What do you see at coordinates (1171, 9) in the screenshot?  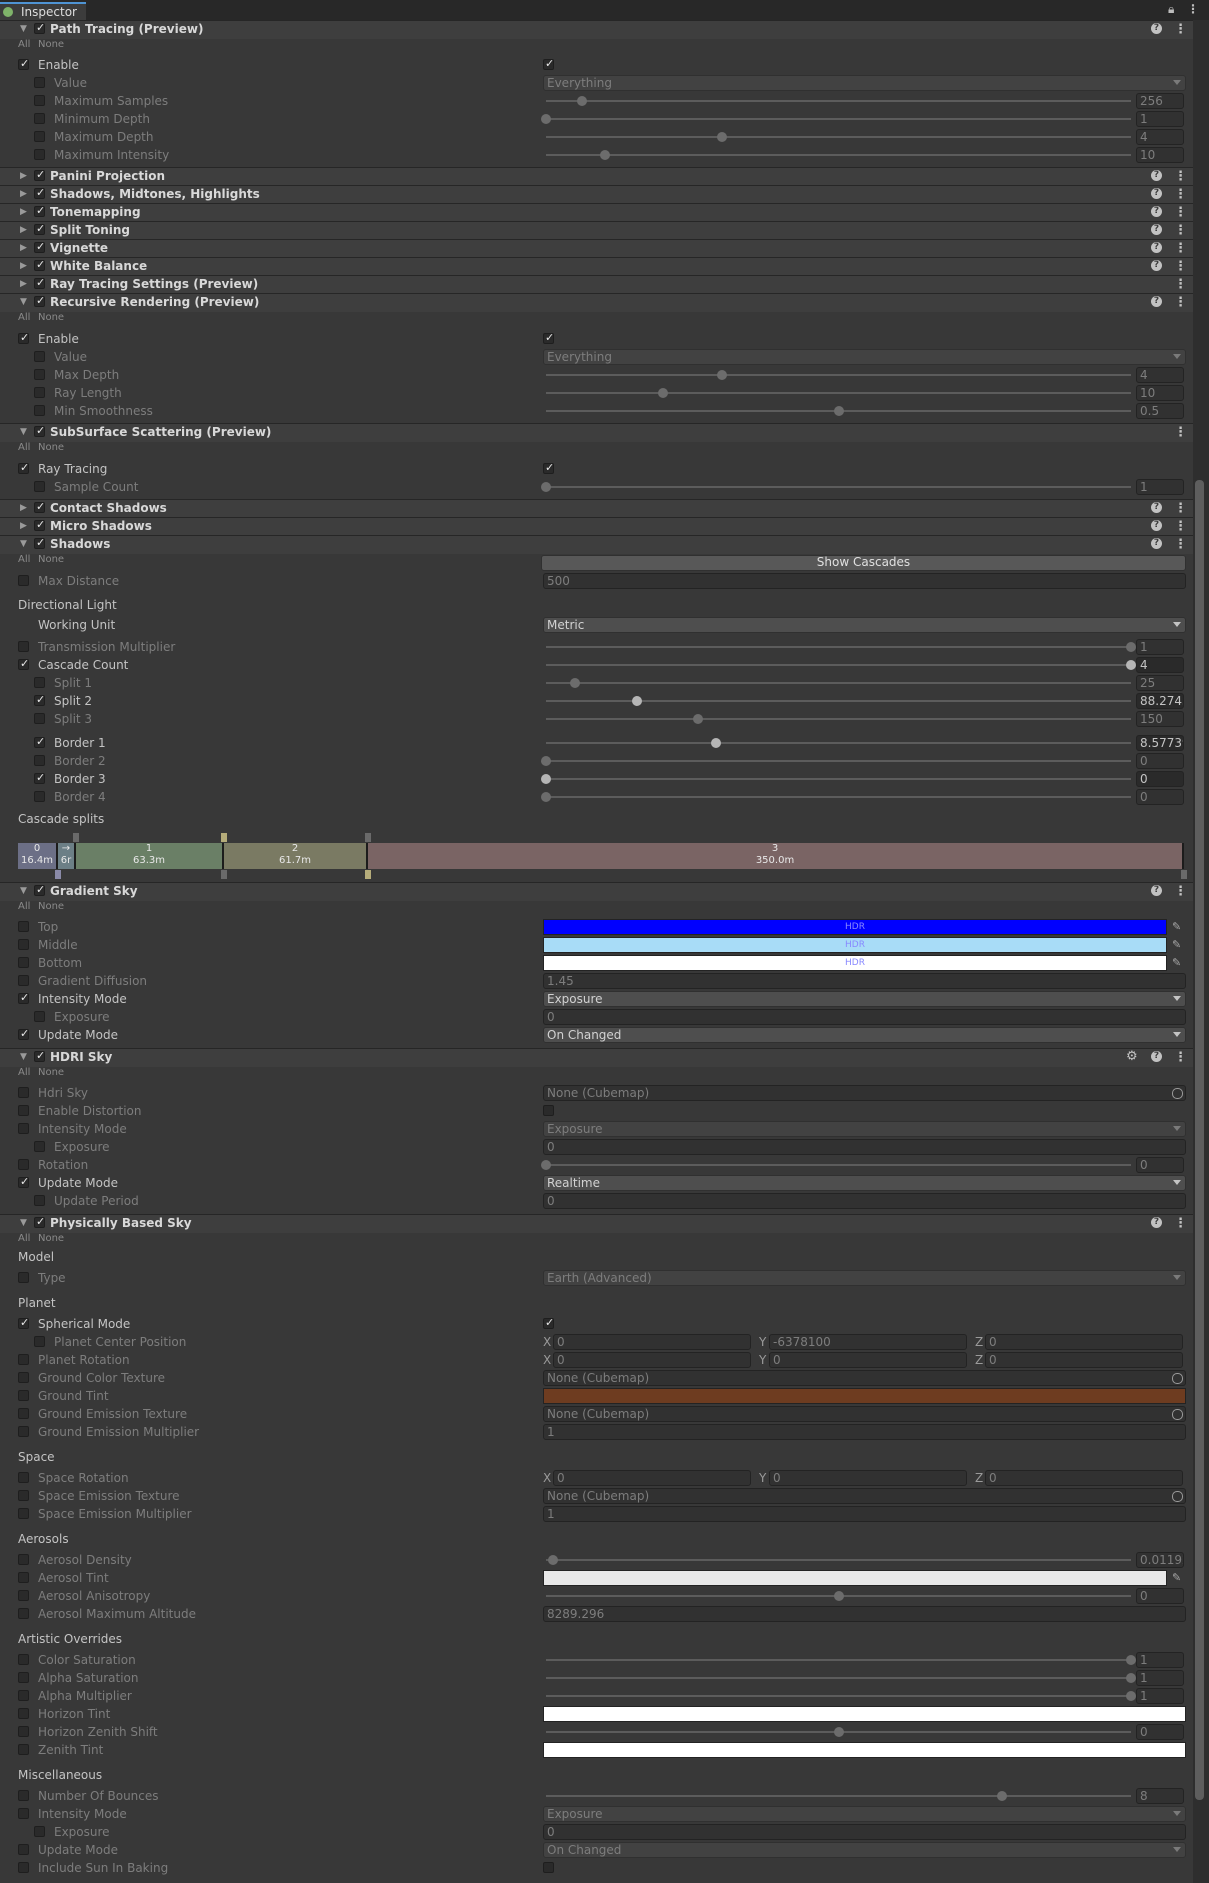 I see `lock-icon: 🔒︎` at bounding box center [1171, 9].